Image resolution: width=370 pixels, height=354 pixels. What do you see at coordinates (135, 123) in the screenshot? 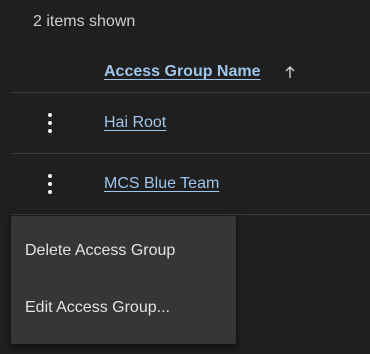
I see `access-group-link: Hai Root` at bounding box center [135, 123].